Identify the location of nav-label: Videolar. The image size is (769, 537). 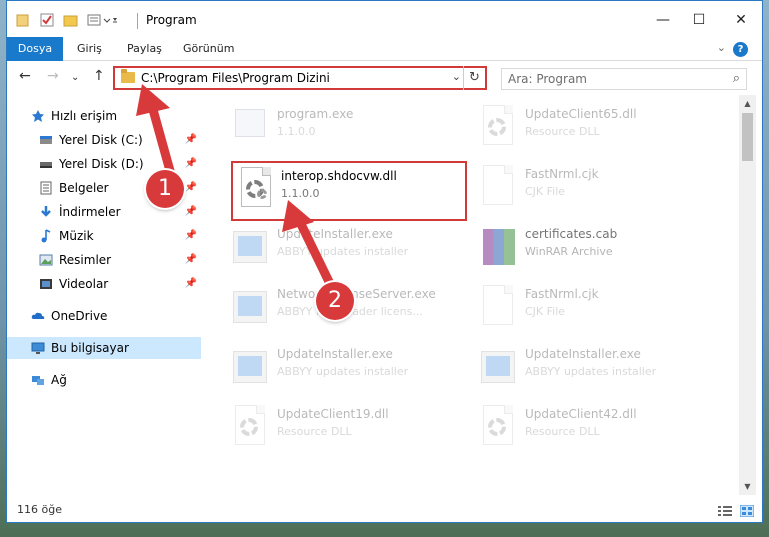
(84, 284).